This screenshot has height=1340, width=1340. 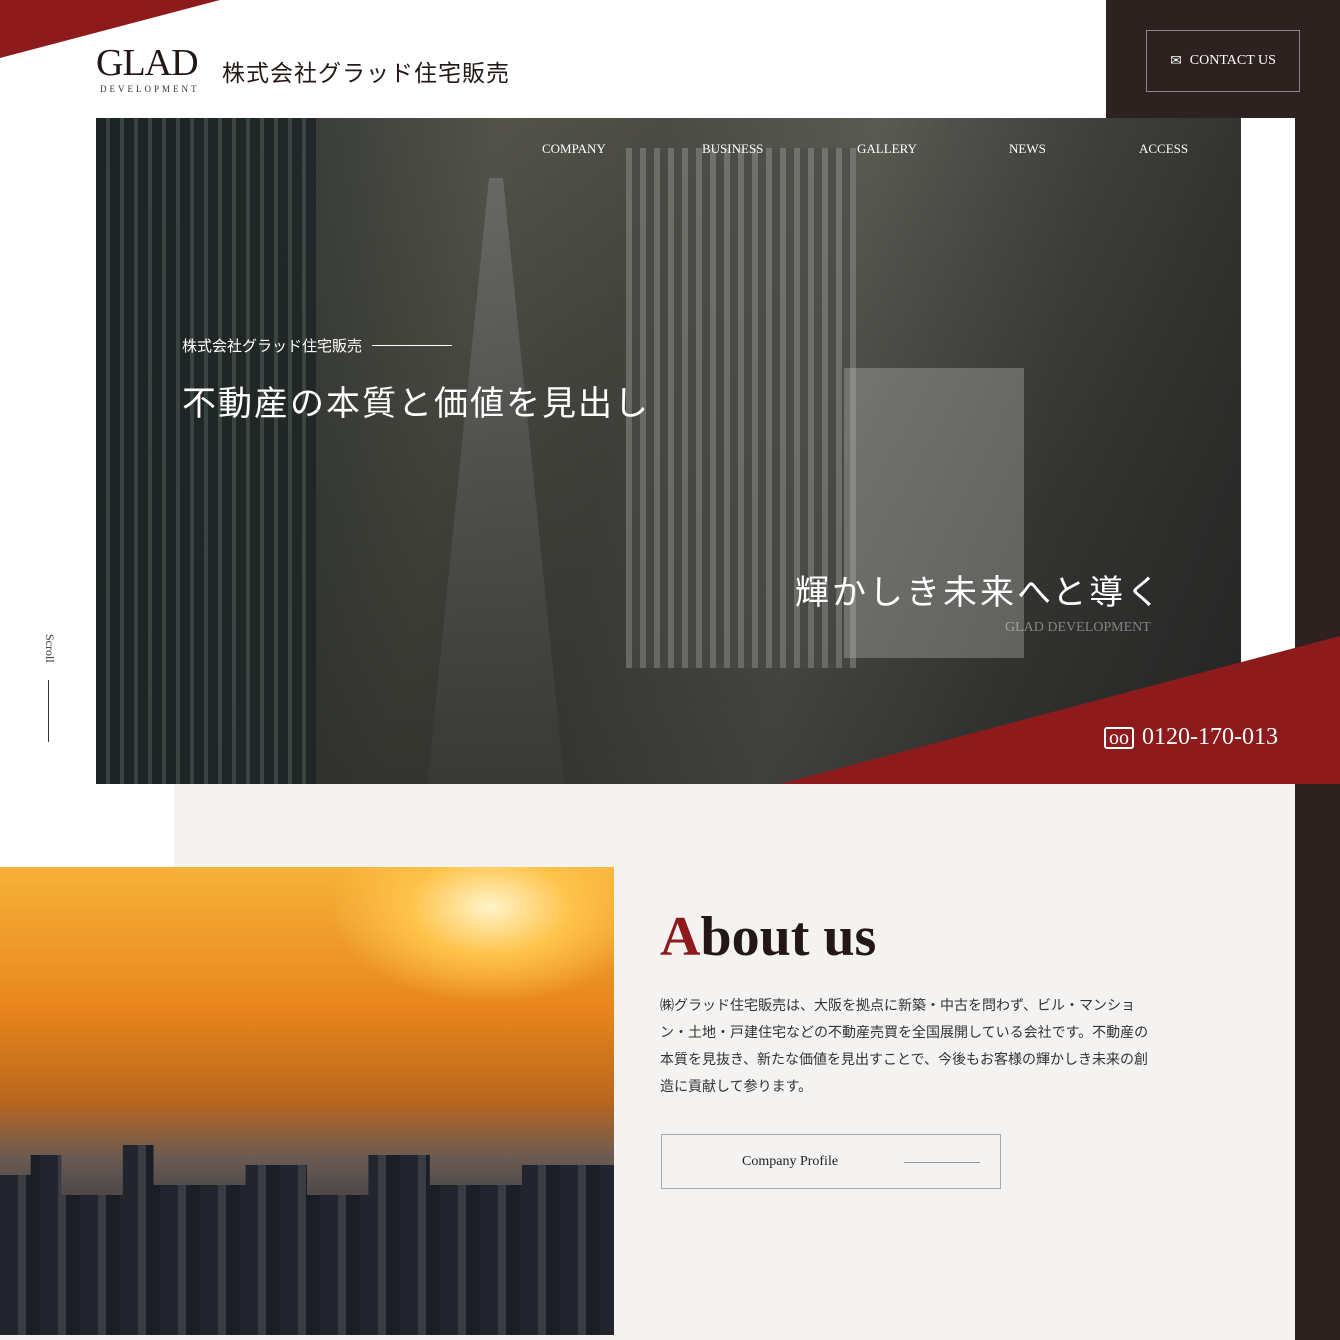 What do you see at coordinates (1163, 149) in the screenshot?
I see `nav-access: ACCESS` at bounding box center [1163, 149].